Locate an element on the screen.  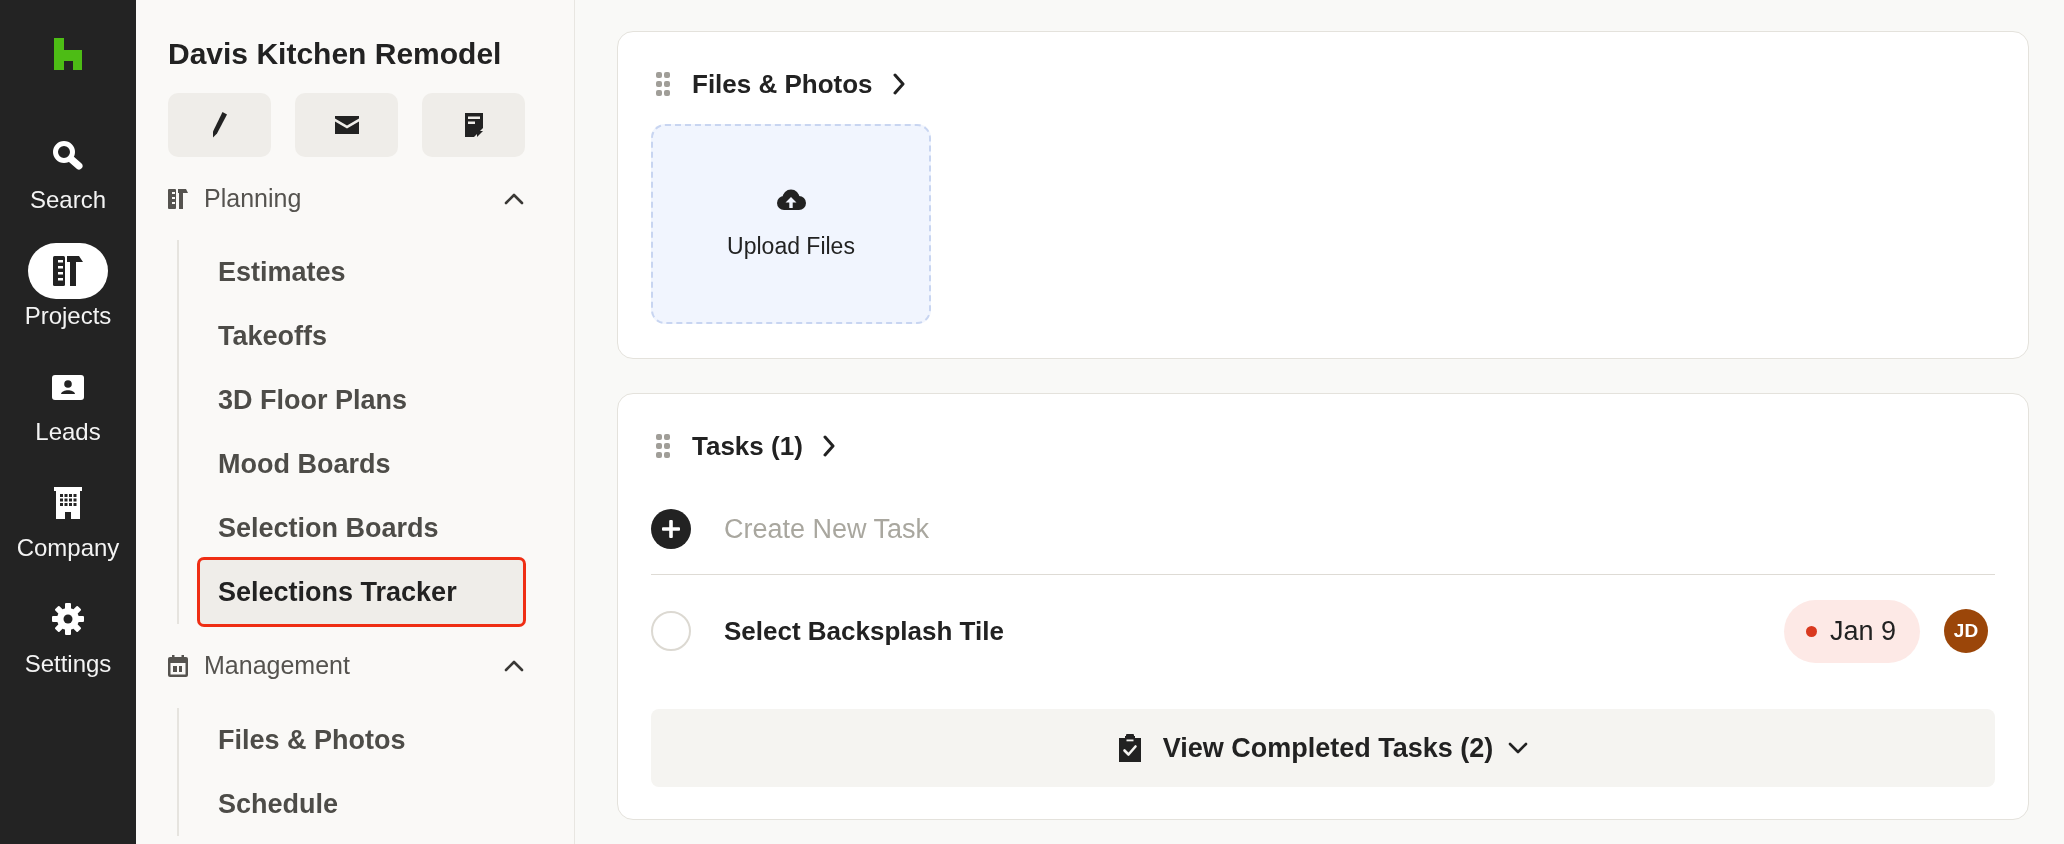
view-completed-button: View Completed Tasks (2) is located at coordinates (1323, 748).